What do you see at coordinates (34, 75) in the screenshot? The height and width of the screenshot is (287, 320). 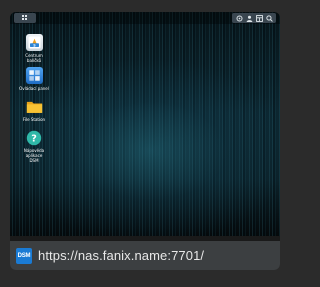 I see `control-panel-icon` at bounding box center [34, 75].